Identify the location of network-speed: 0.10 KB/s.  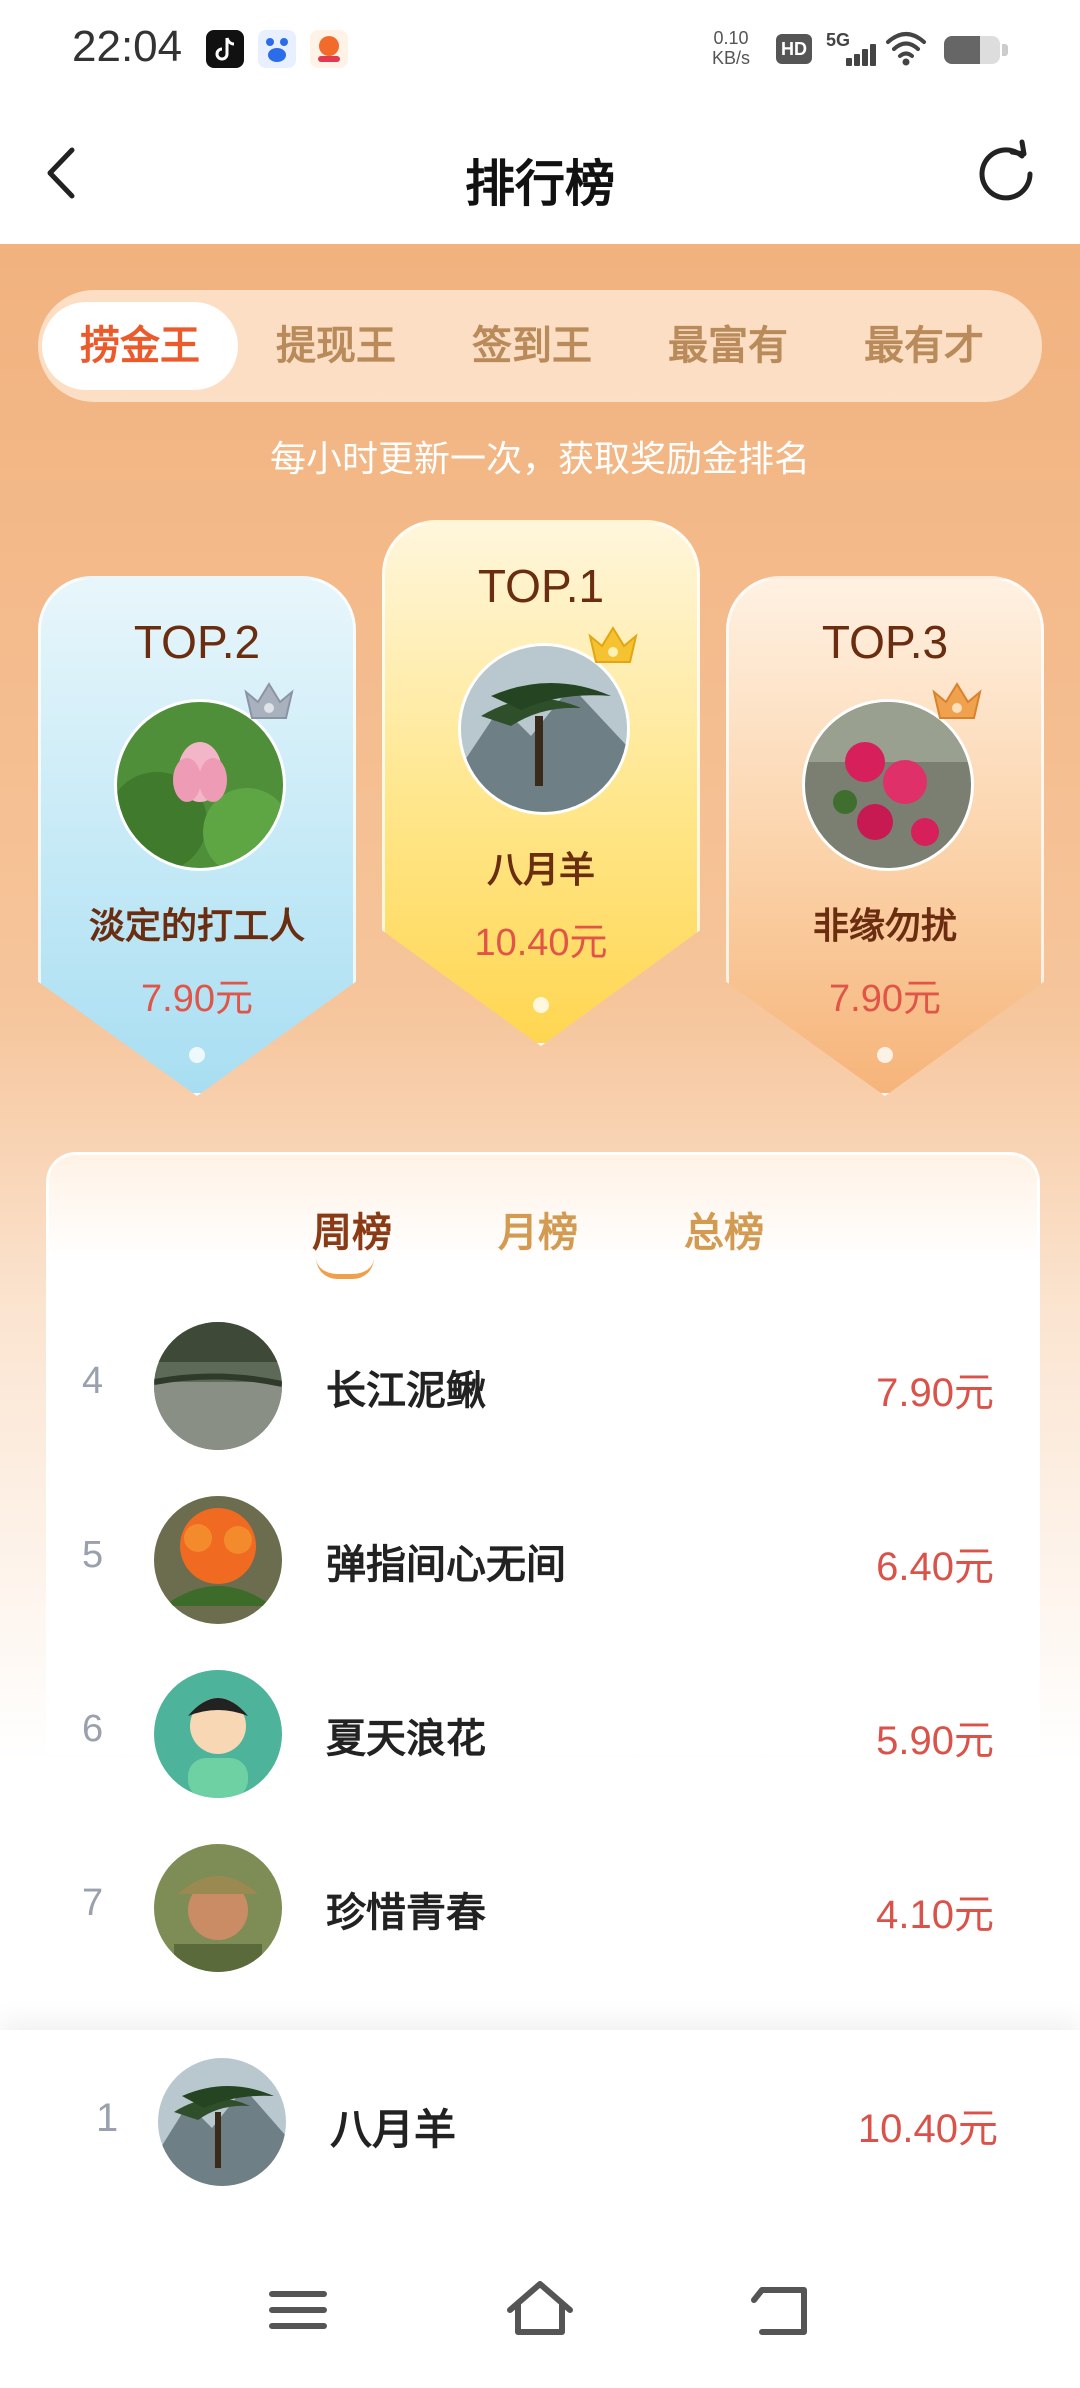
(731, 48).